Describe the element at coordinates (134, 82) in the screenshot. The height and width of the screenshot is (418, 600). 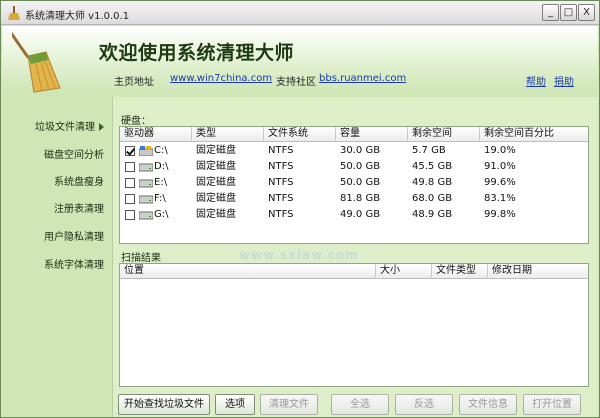
I see `home-label: 主页地址` at that location.